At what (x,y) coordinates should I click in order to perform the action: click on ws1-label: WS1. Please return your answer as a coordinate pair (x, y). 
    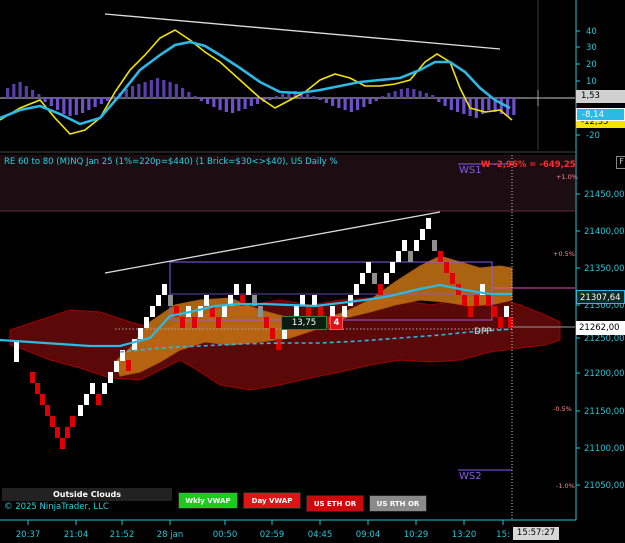
    Looking at the image, I should click on (470, 170).